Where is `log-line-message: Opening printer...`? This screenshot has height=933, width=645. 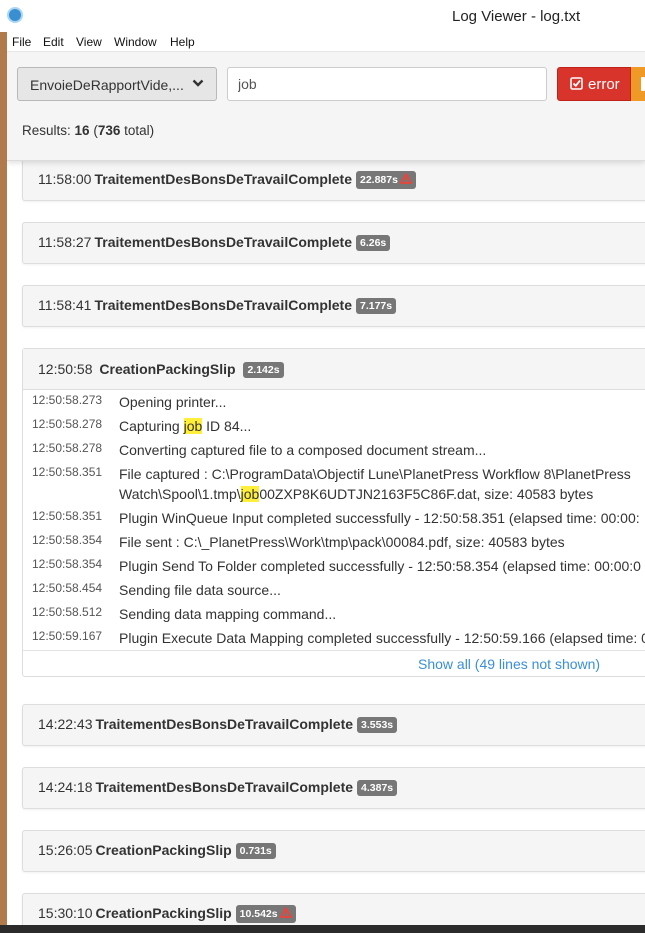 log-line-message: Opening printer... is located at coordinates (173, 402).